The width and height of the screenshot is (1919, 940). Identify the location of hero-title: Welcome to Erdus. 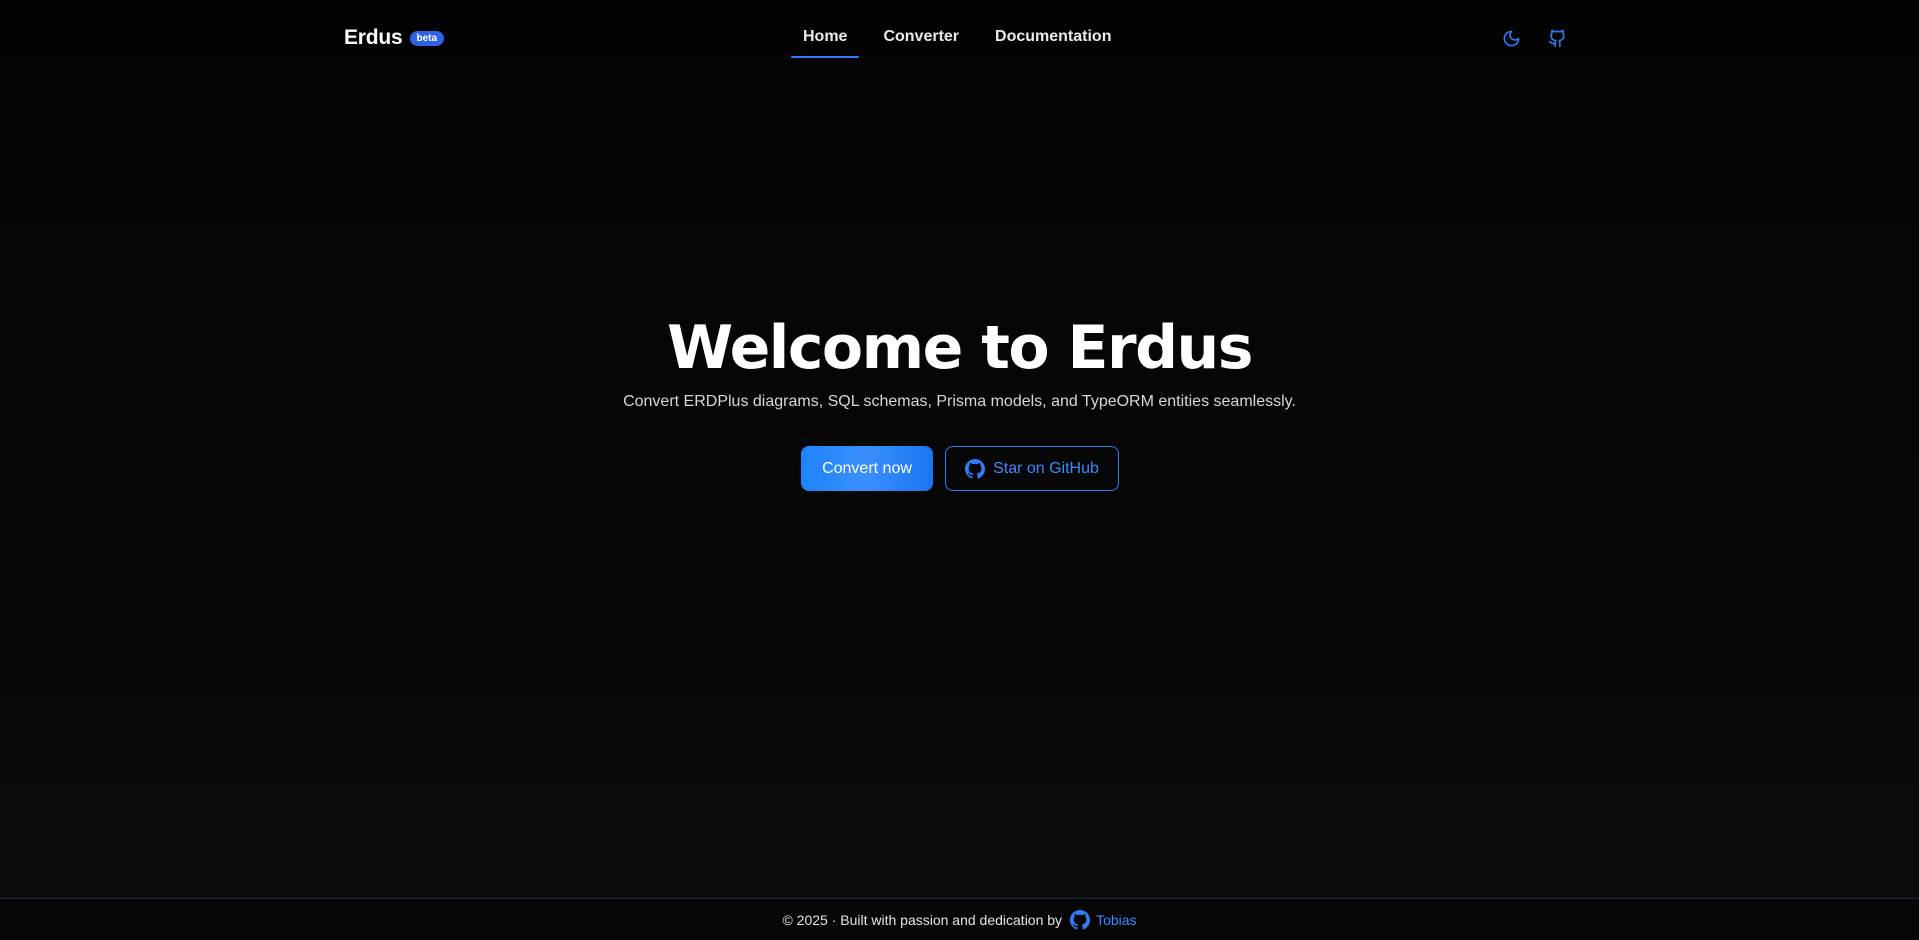
(960, 348).